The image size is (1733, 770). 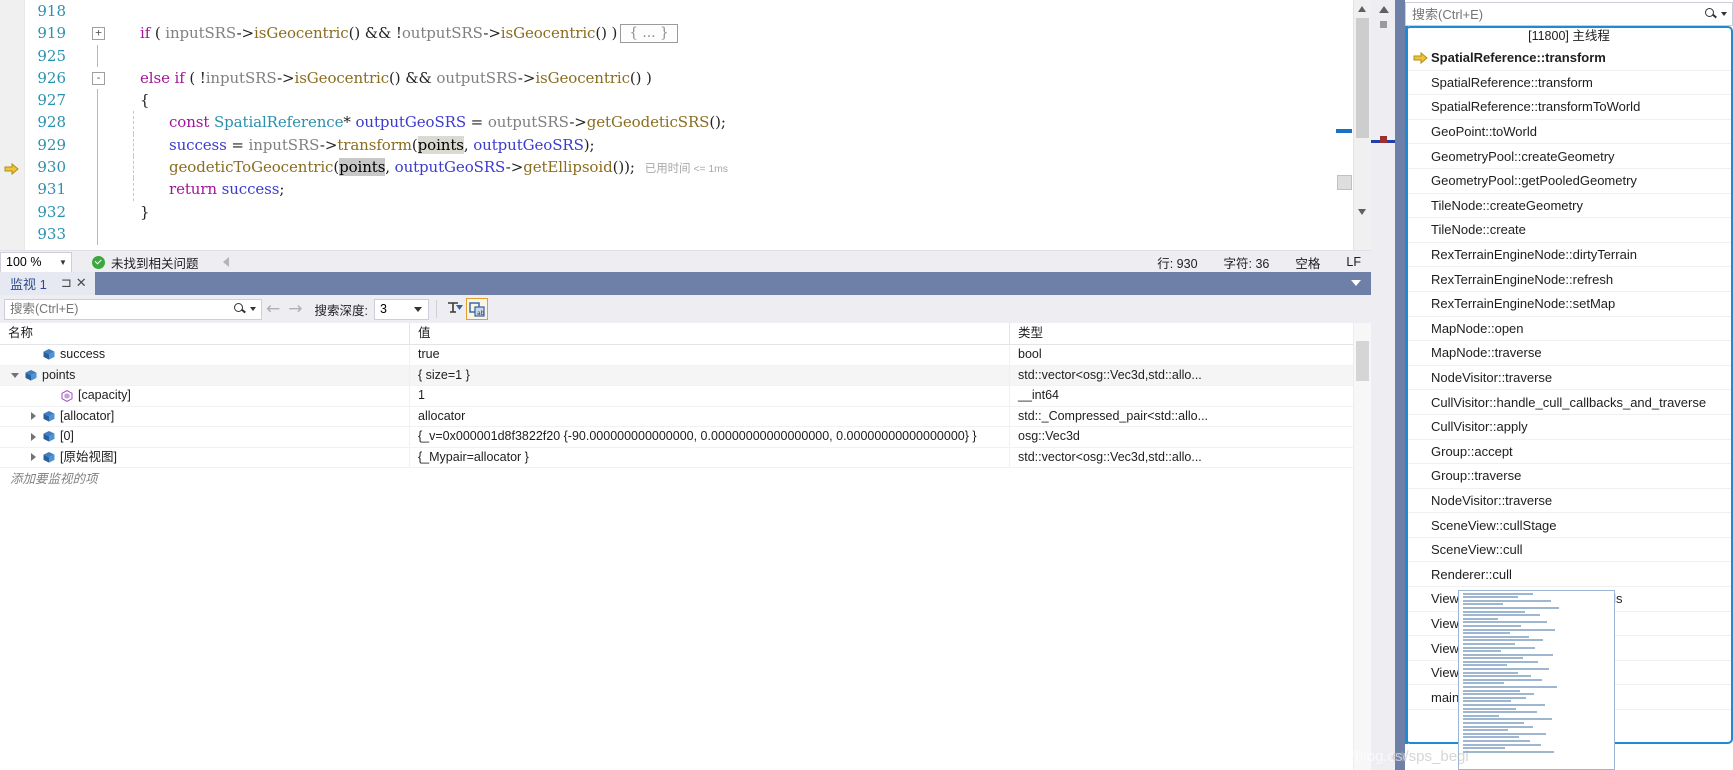 What do you see at coordinates (63, 262) in the screenshot?
I see `chevron-down-icon: ▼` at bounding box center [63, 262].